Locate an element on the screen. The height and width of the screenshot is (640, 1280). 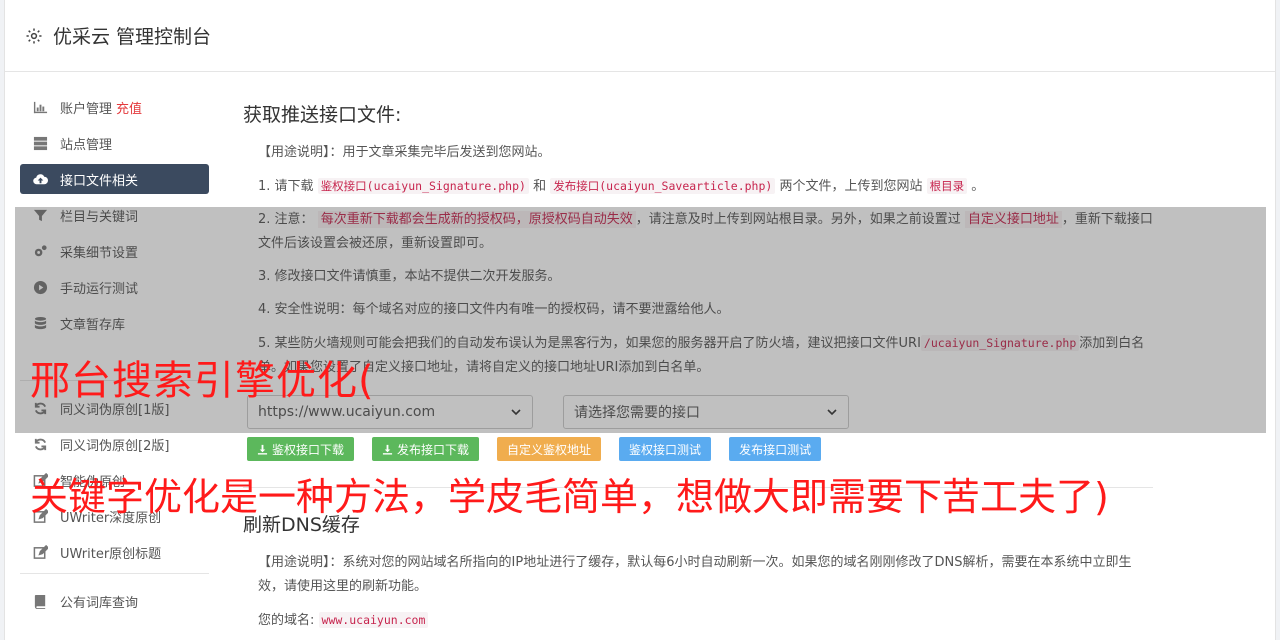
sidebar-item-label: 公有词库查询 is located at coordinates (99, 603).